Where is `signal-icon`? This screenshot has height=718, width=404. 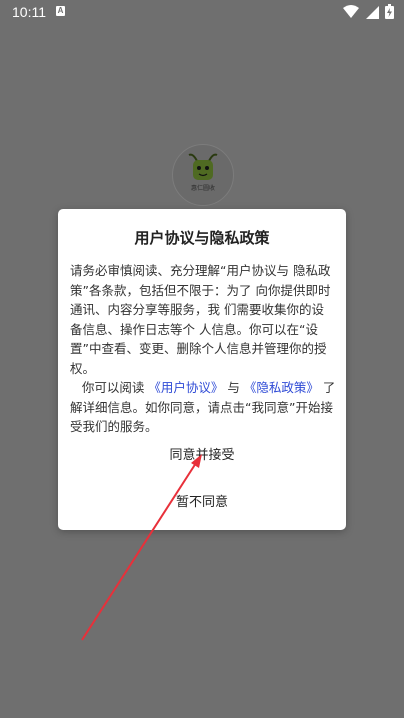
signal-icon is located at coordinates (372, 12).